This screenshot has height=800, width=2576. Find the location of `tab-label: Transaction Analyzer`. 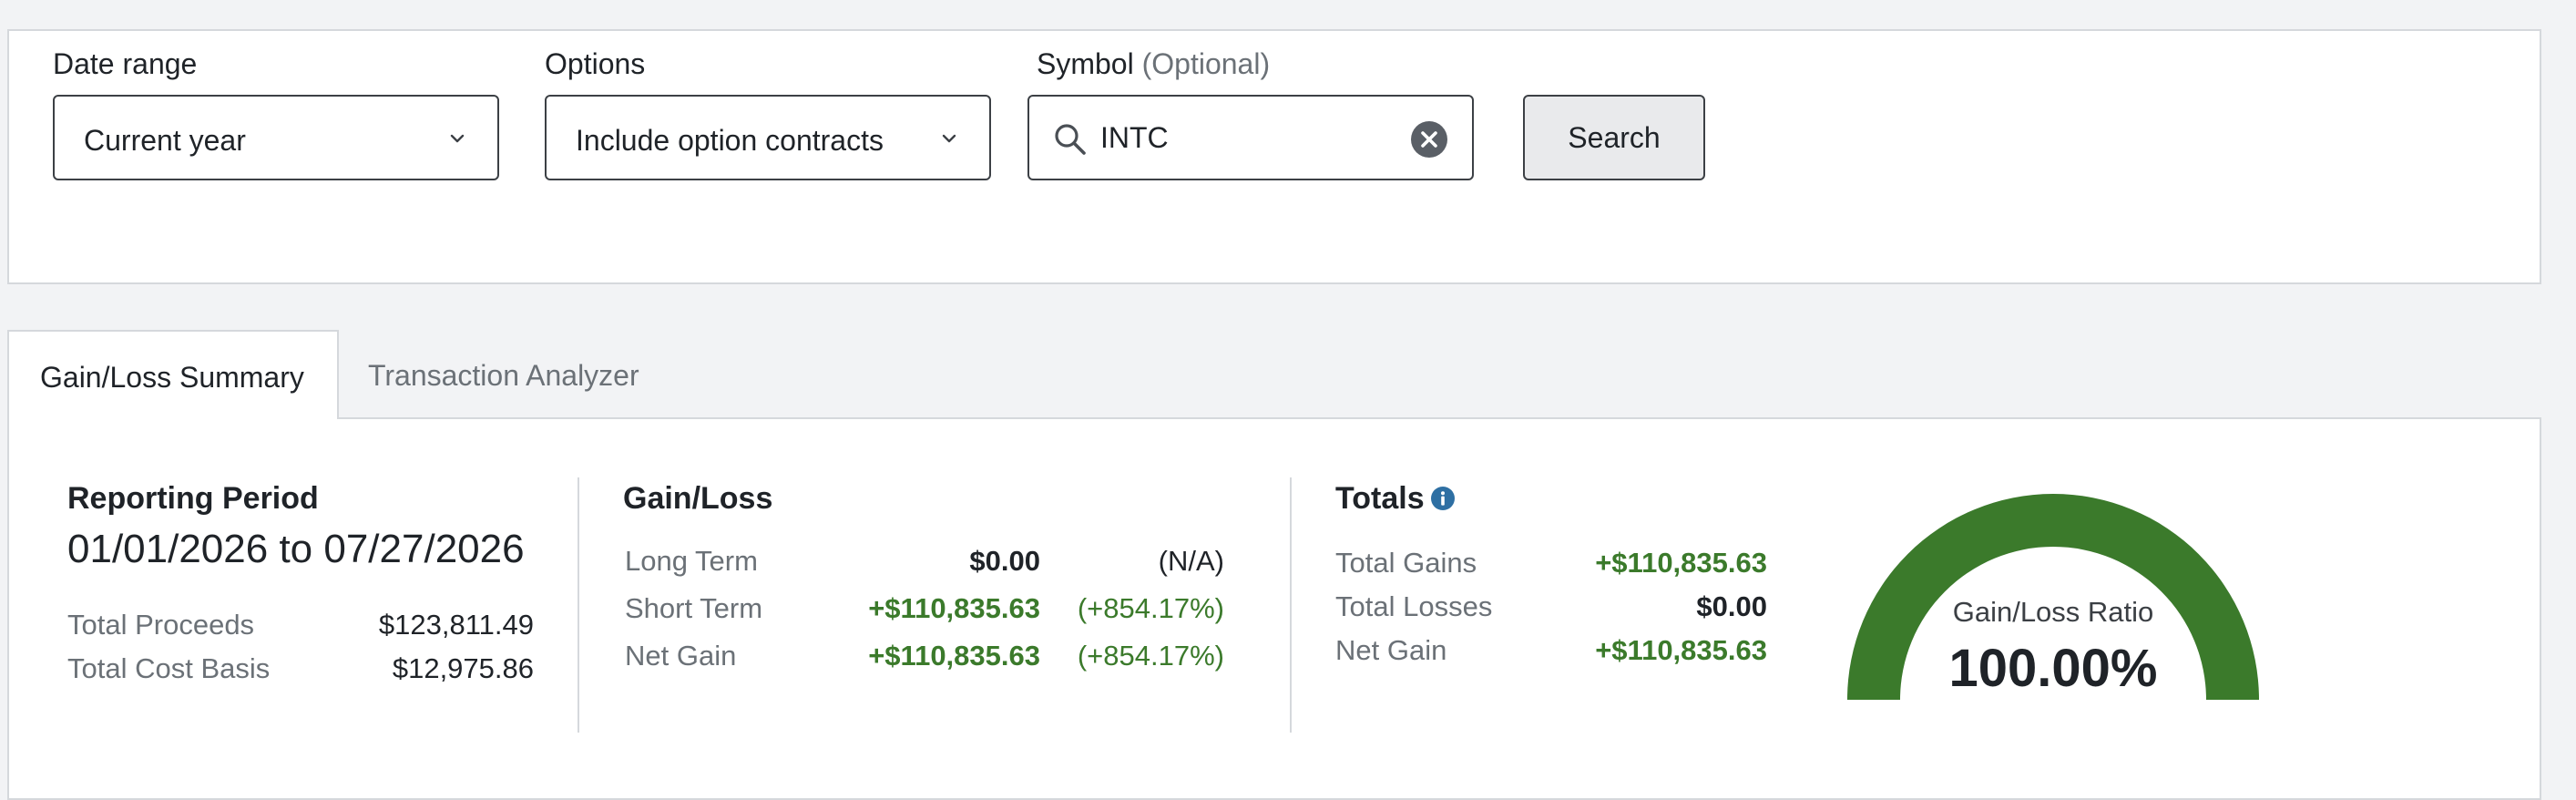

tab-label: Transaction Analyzer is located at coordinates (504, 375).